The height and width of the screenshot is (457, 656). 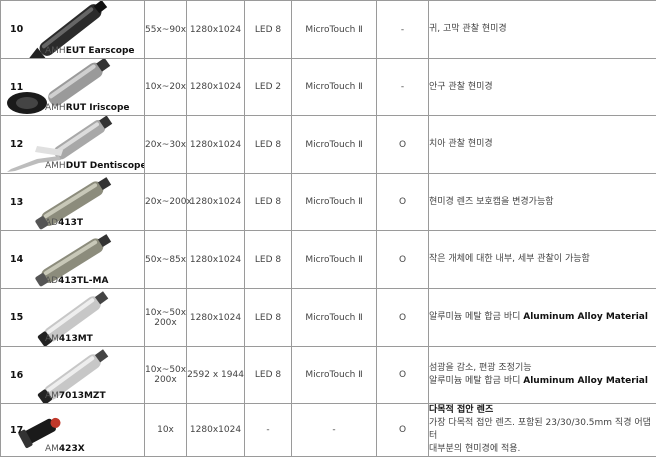 What do you see at coordinates (474, 449) in the screenshot?
I see `description-text: 대부분의 현미경에 적용.` at bounding box center [474, 449].